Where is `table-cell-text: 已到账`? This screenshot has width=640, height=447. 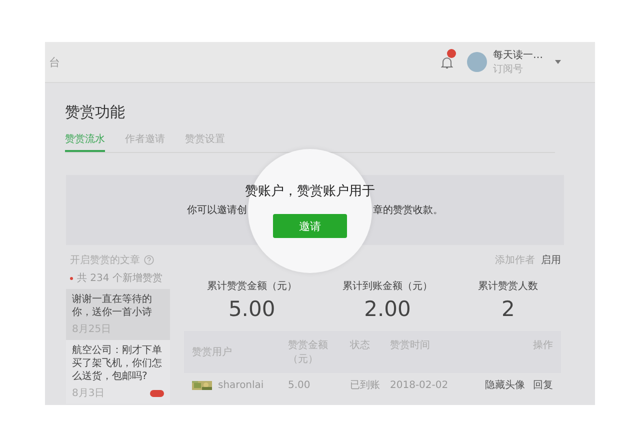
table-cell-text: 已到账 is located at coordinates (365, 385).